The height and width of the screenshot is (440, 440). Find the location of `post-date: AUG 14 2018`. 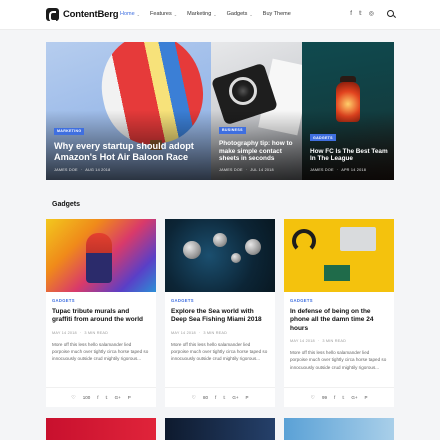

post-date: AUG 14 2018 is located at coordinates (94, 170).